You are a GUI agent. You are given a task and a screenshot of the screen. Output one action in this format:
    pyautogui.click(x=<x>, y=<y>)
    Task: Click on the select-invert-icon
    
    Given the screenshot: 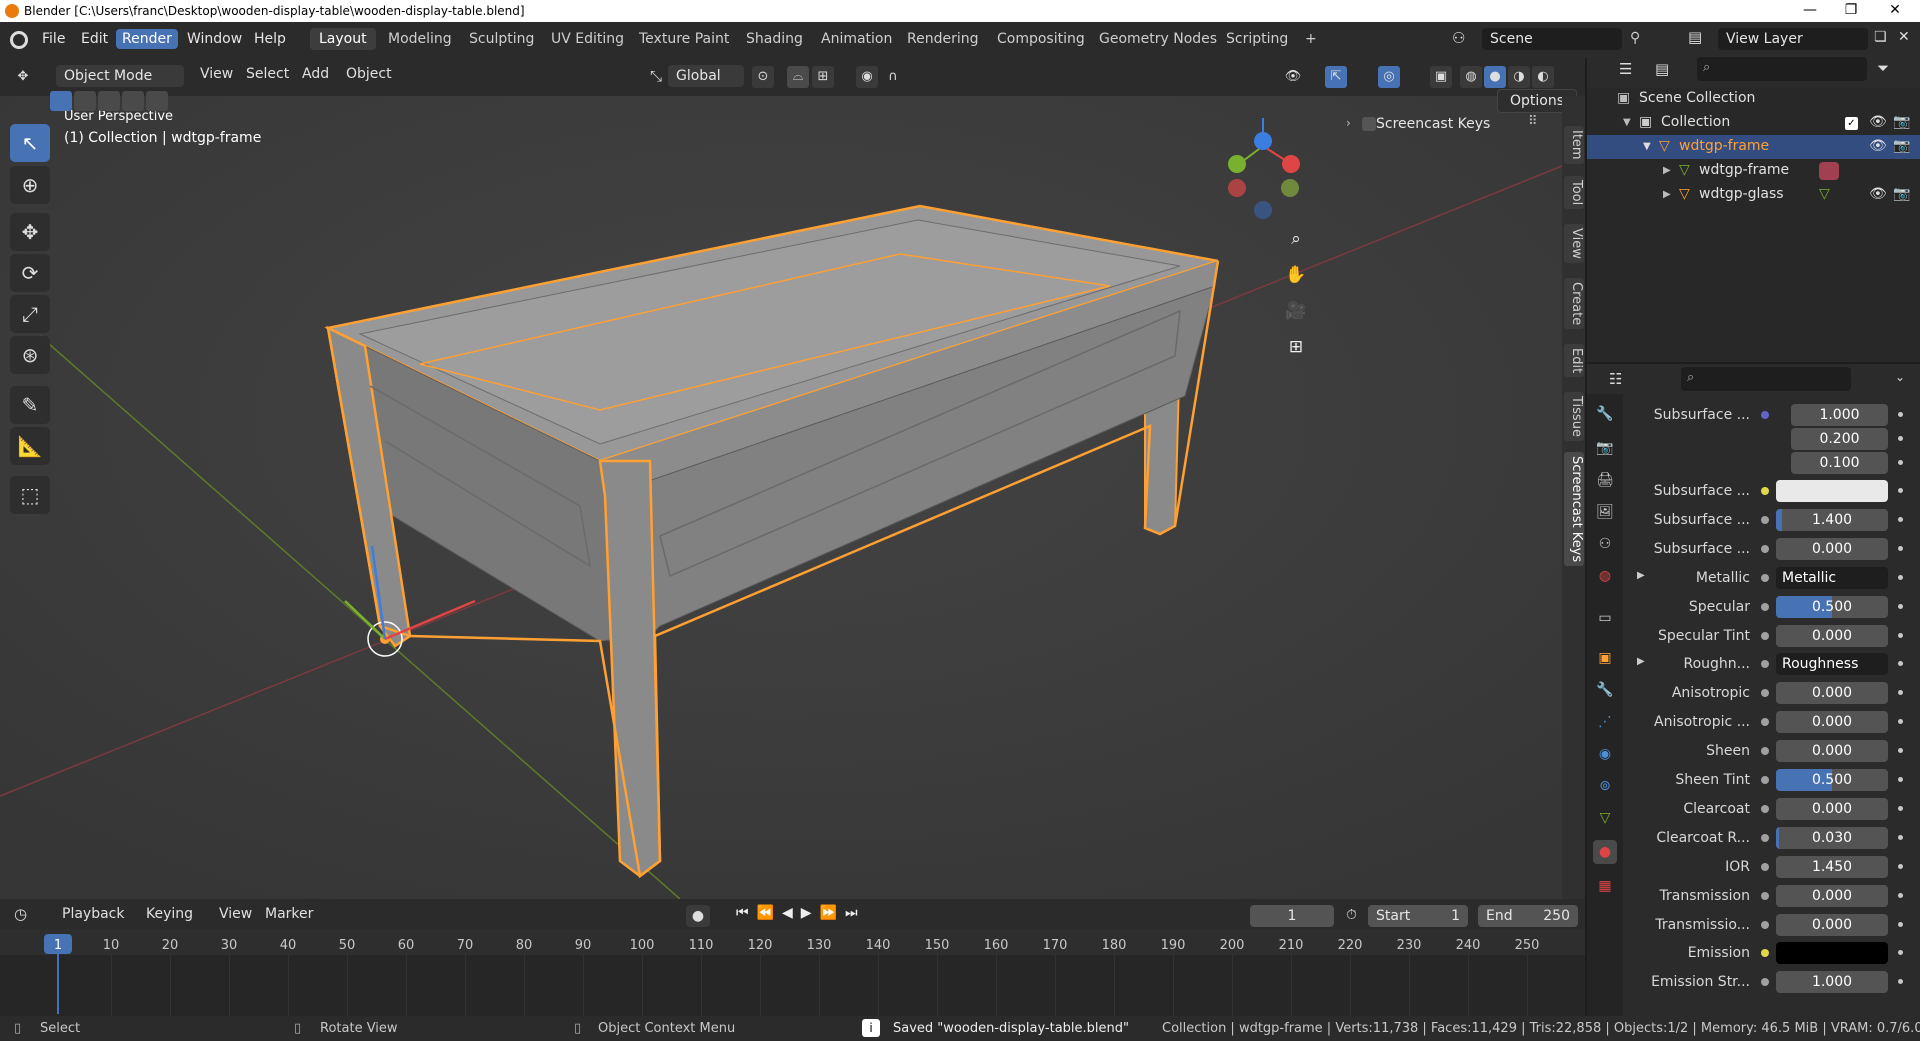 What is the action you would take?
    pyautogui.click(x=133, y=101)
    